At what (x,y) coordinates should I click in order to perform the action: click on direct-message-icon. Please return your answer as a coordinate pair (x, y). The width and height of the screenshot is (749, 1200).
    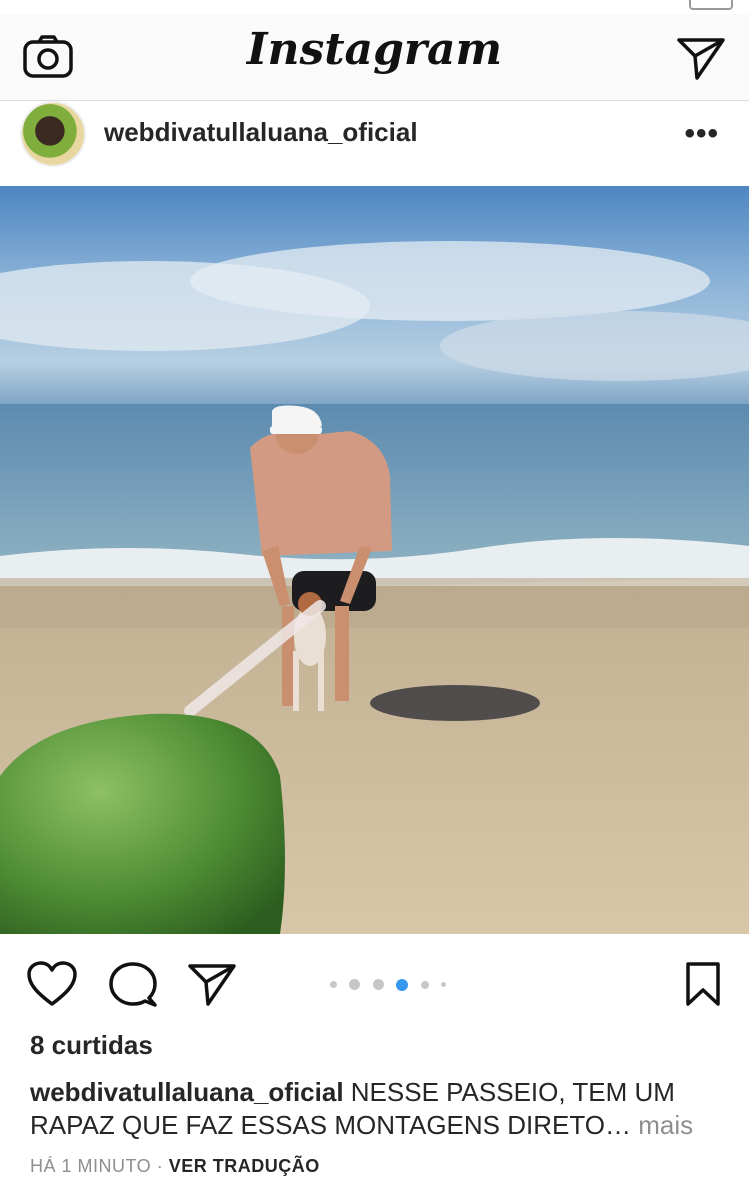
    Looking at the image, I should click on (701, 58).